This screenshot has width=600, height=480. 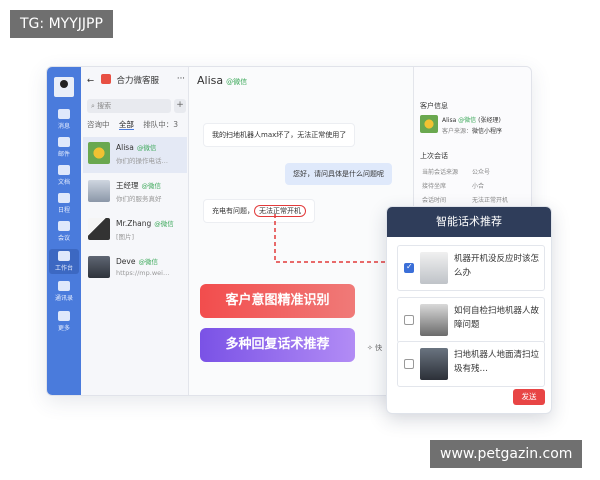 I want to click on feature-reply-badge: 多种回复话术推荐, so click(x=277, y=345).